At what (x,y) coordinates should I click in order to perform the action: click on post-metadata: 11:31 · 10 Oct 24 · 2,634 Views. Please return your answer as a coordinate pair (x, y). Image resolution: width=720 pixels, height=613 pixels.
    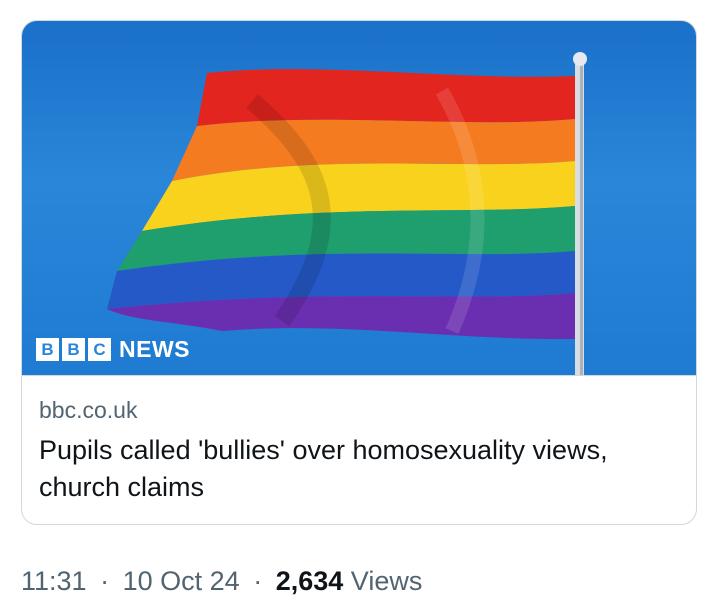
    Looking at the image, I should click on (221, 581).